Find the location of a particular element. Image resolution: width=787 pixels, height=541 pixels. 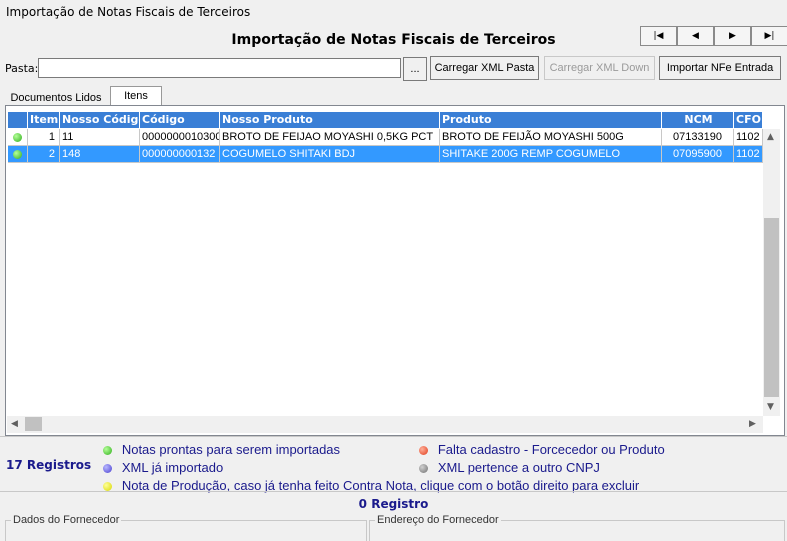

gray-dot-icon is located at coordinates (423, 468).